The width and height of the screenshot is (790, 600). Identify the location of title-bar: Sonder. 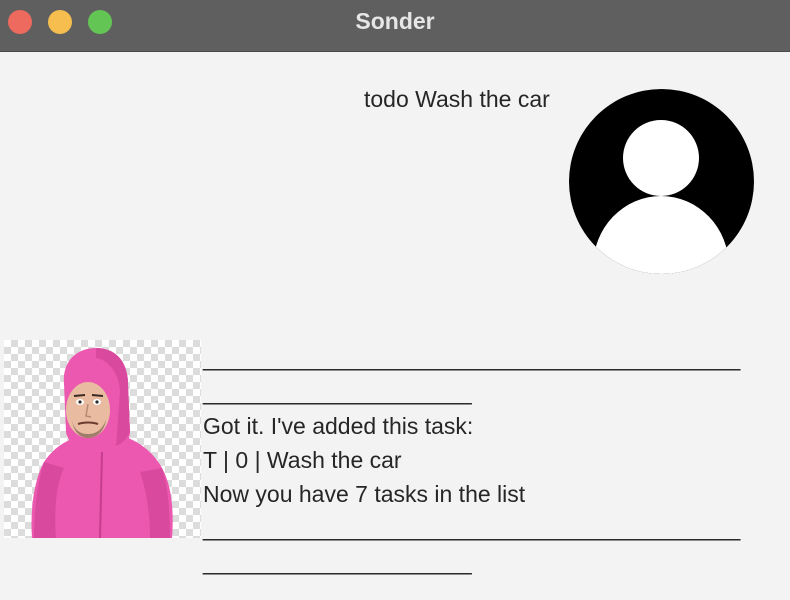
(395, 26).